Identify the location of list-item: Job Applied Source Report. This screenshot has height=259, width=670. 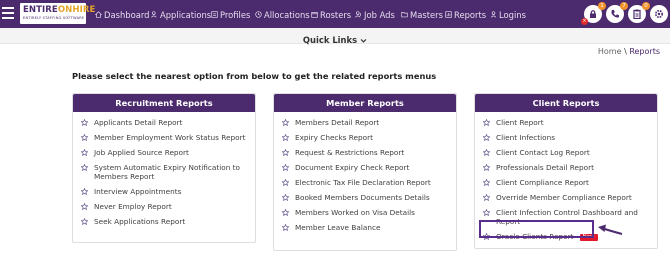
(168, 152).